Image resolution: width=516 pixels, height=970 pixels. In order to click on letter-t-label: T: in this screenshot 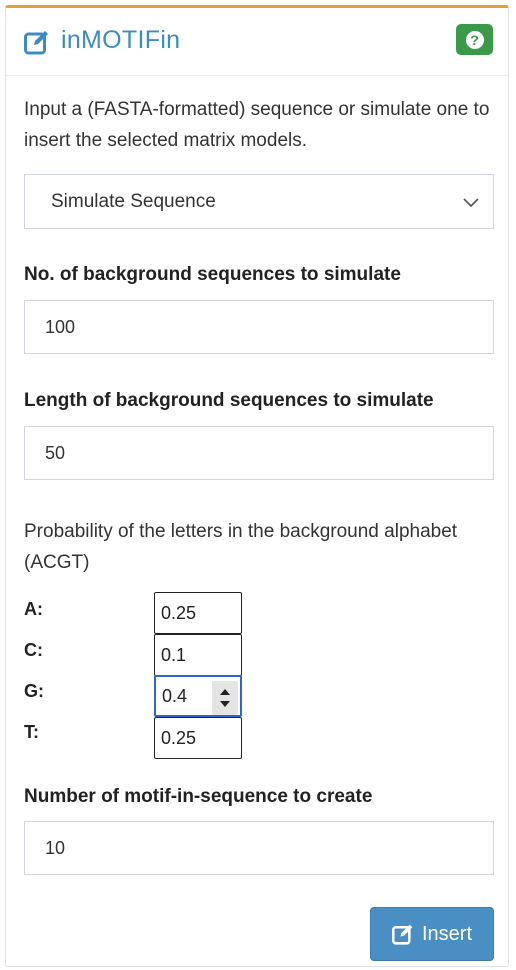, I will do `click(31, 732)`.